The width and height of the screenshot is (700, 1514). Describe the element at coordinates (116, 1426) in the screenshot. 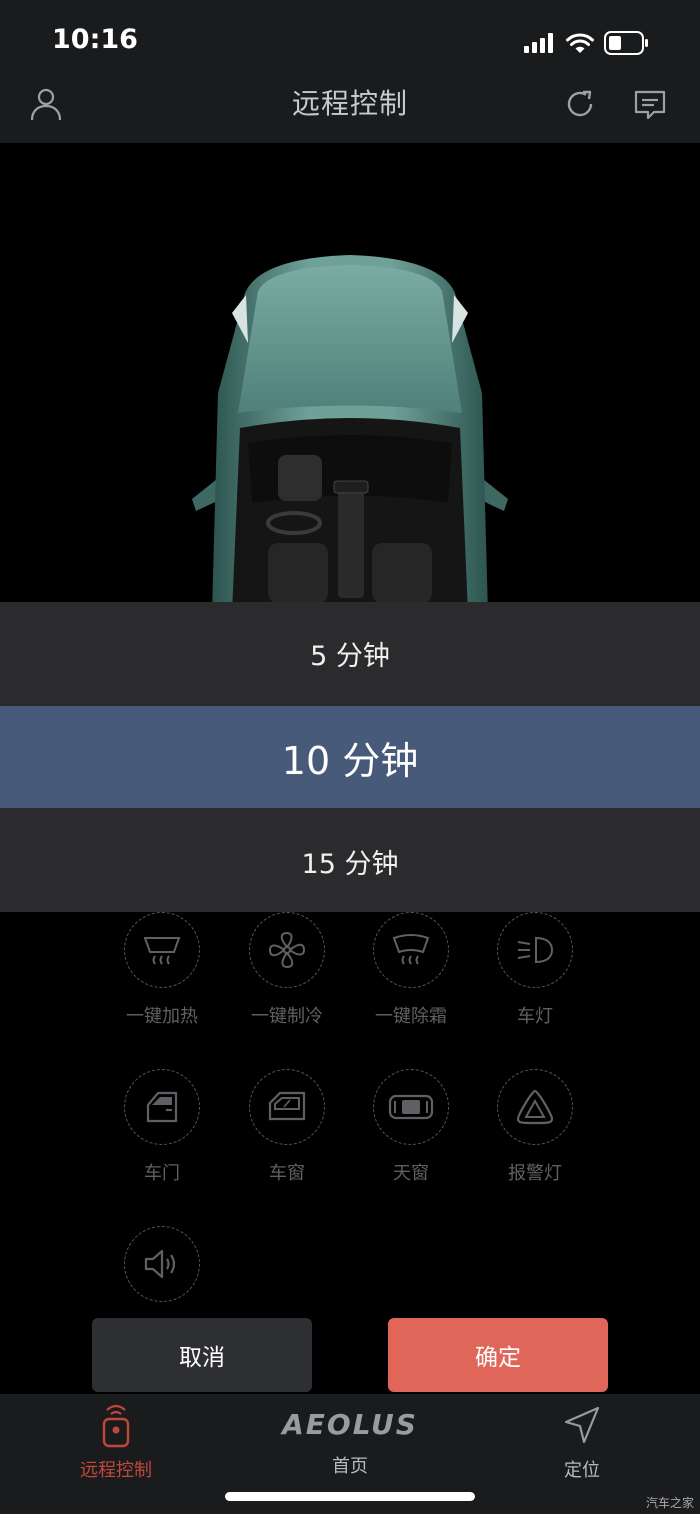

I see `remote-key-icon` at that location.